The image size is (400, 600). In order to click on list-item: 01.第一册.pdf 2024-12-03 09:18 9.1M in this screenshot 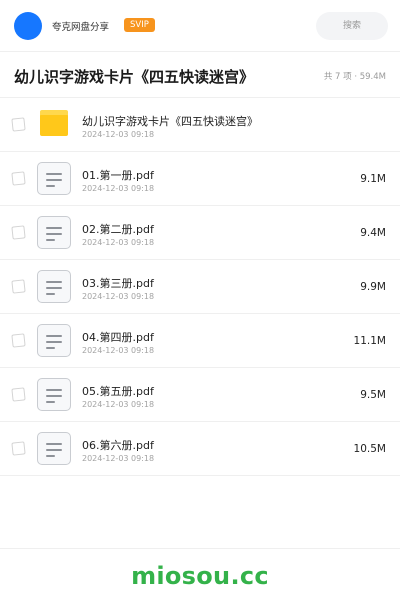, I will do `click(200, 179)`.